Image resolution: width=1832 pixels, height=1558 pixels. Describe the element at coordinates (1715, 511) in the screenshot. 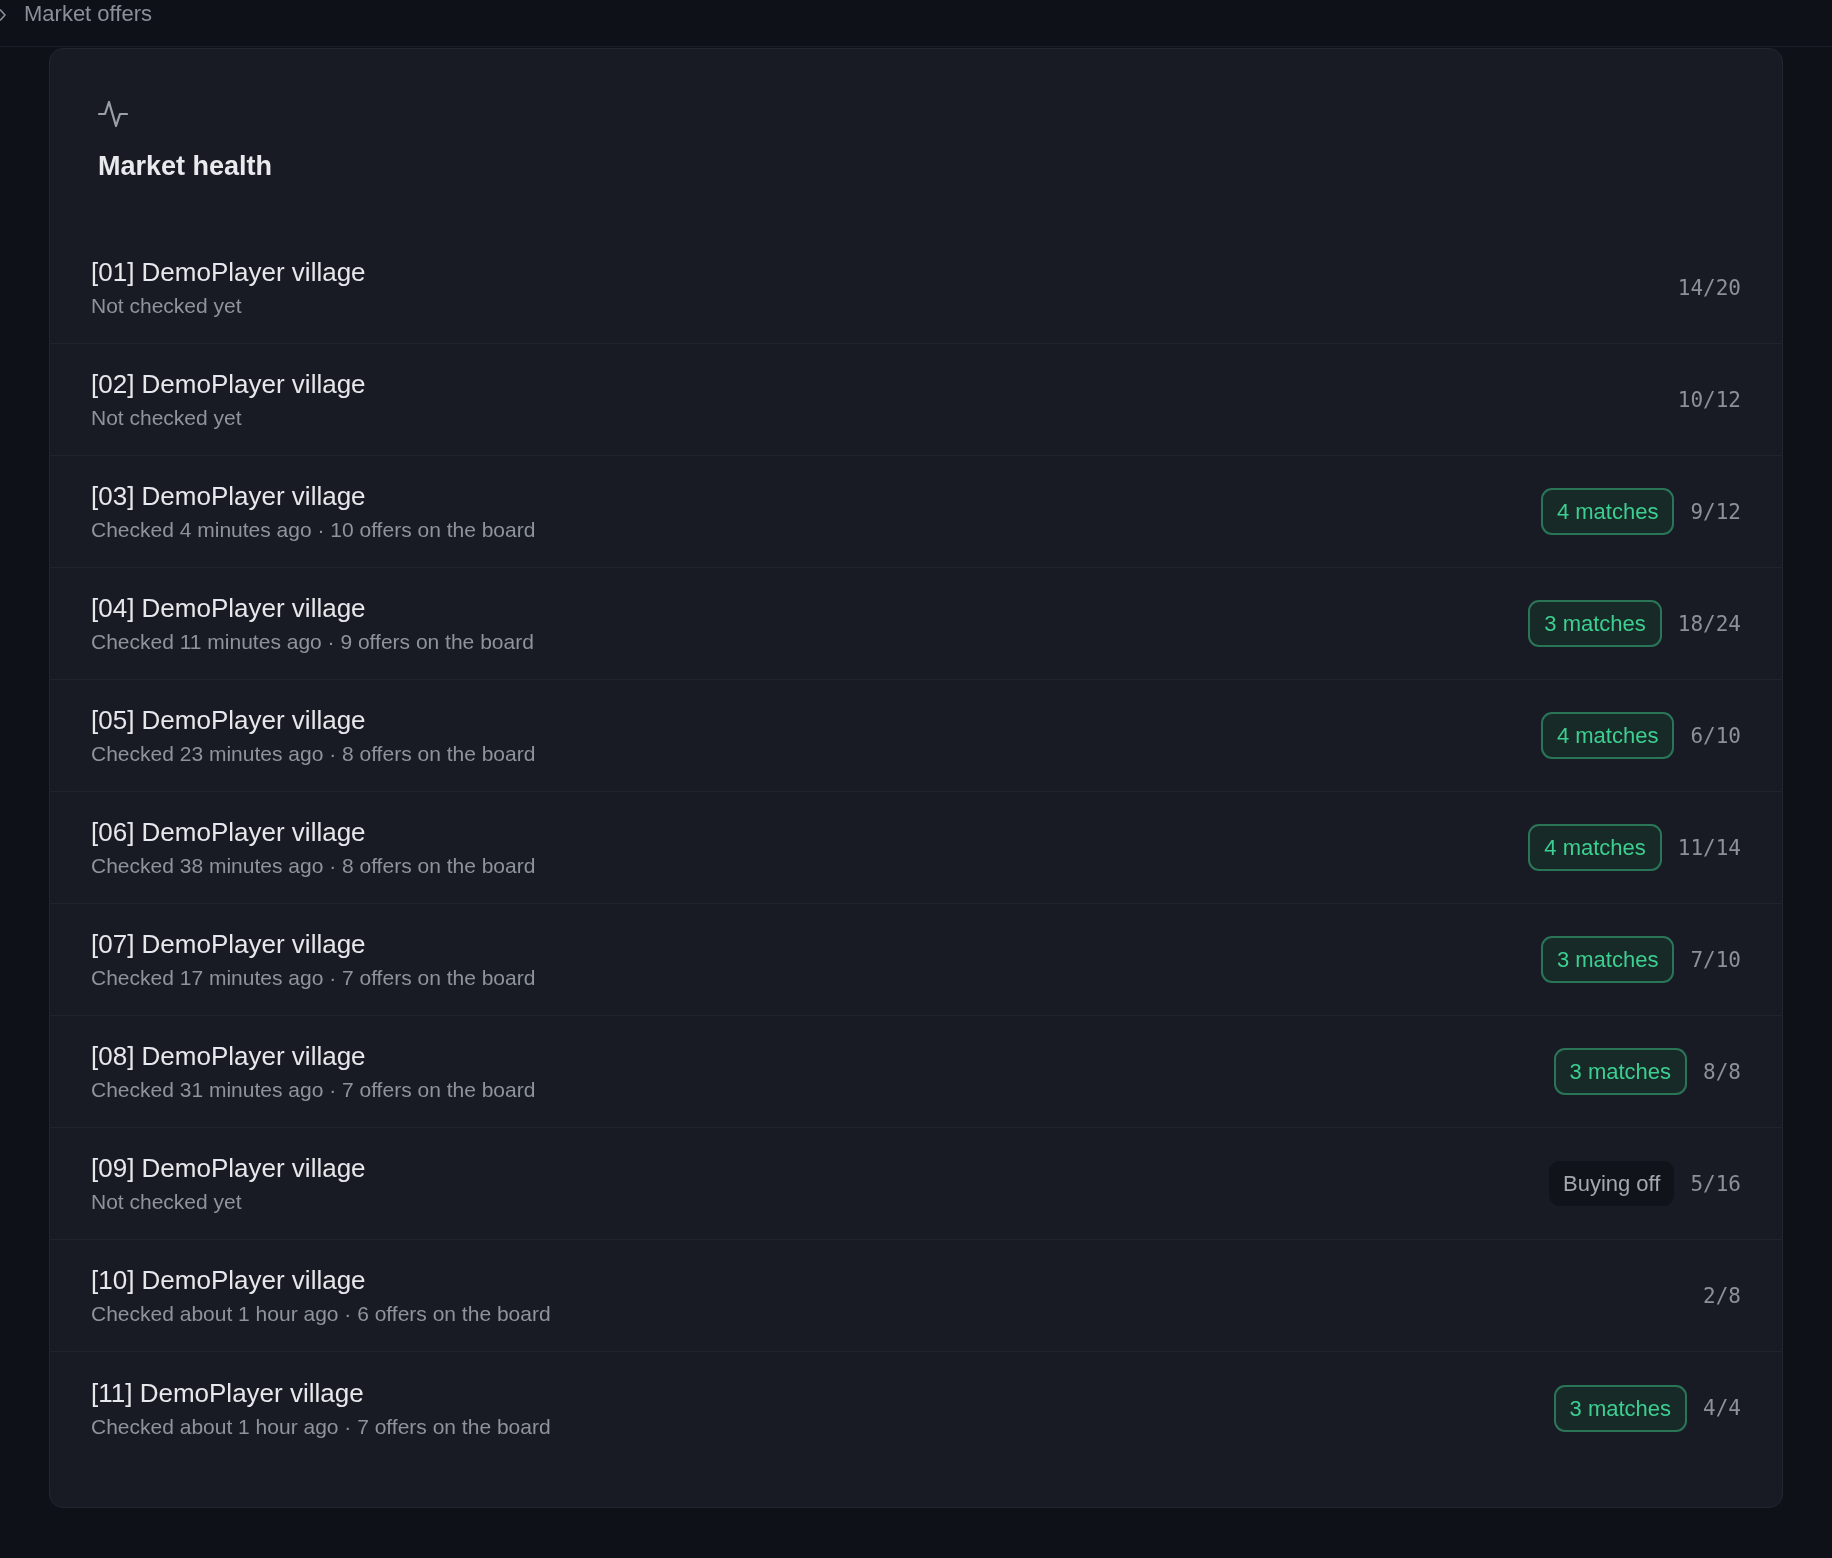

I see `offer-count: 9/12` at that location.